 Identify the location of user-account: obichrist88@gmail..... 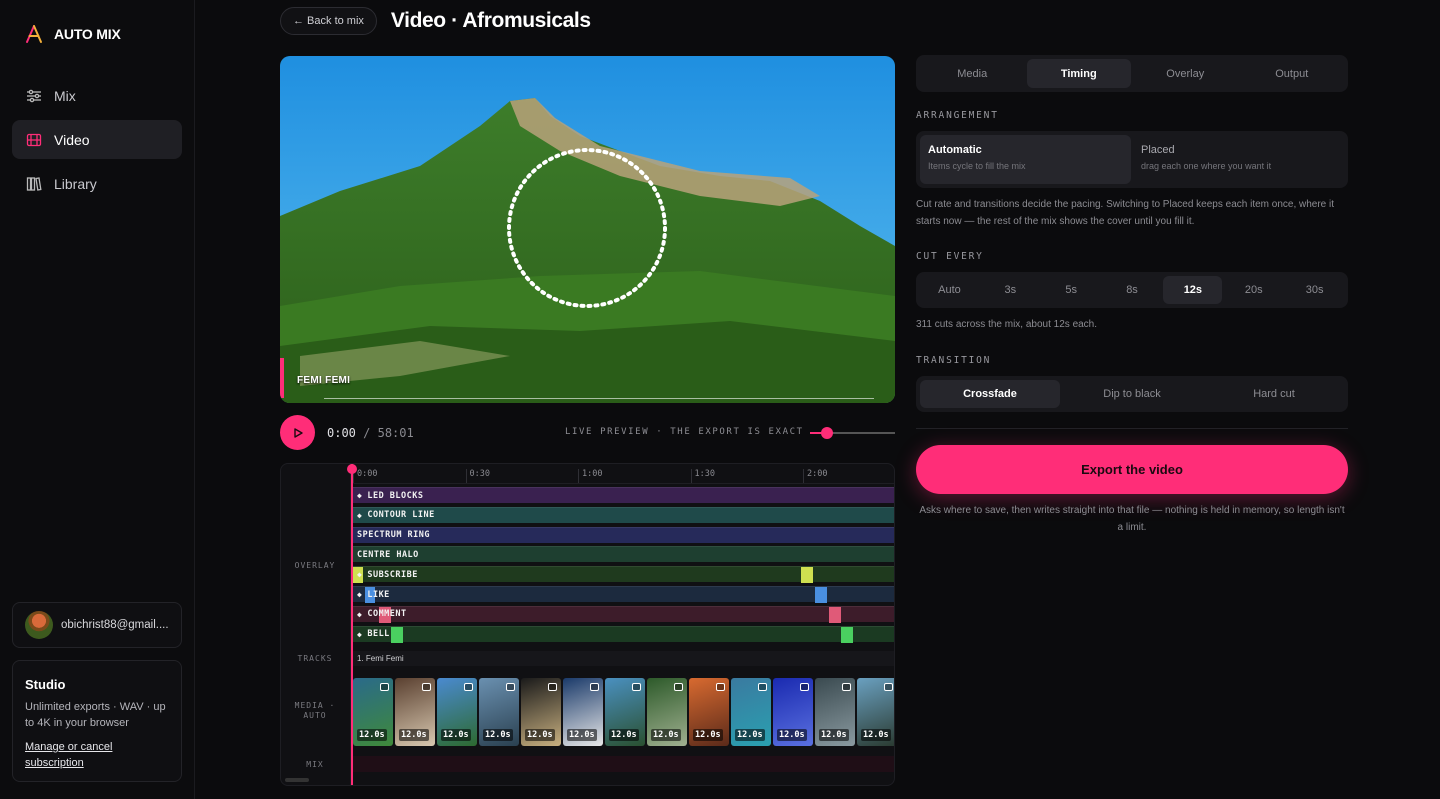
(97, 625).